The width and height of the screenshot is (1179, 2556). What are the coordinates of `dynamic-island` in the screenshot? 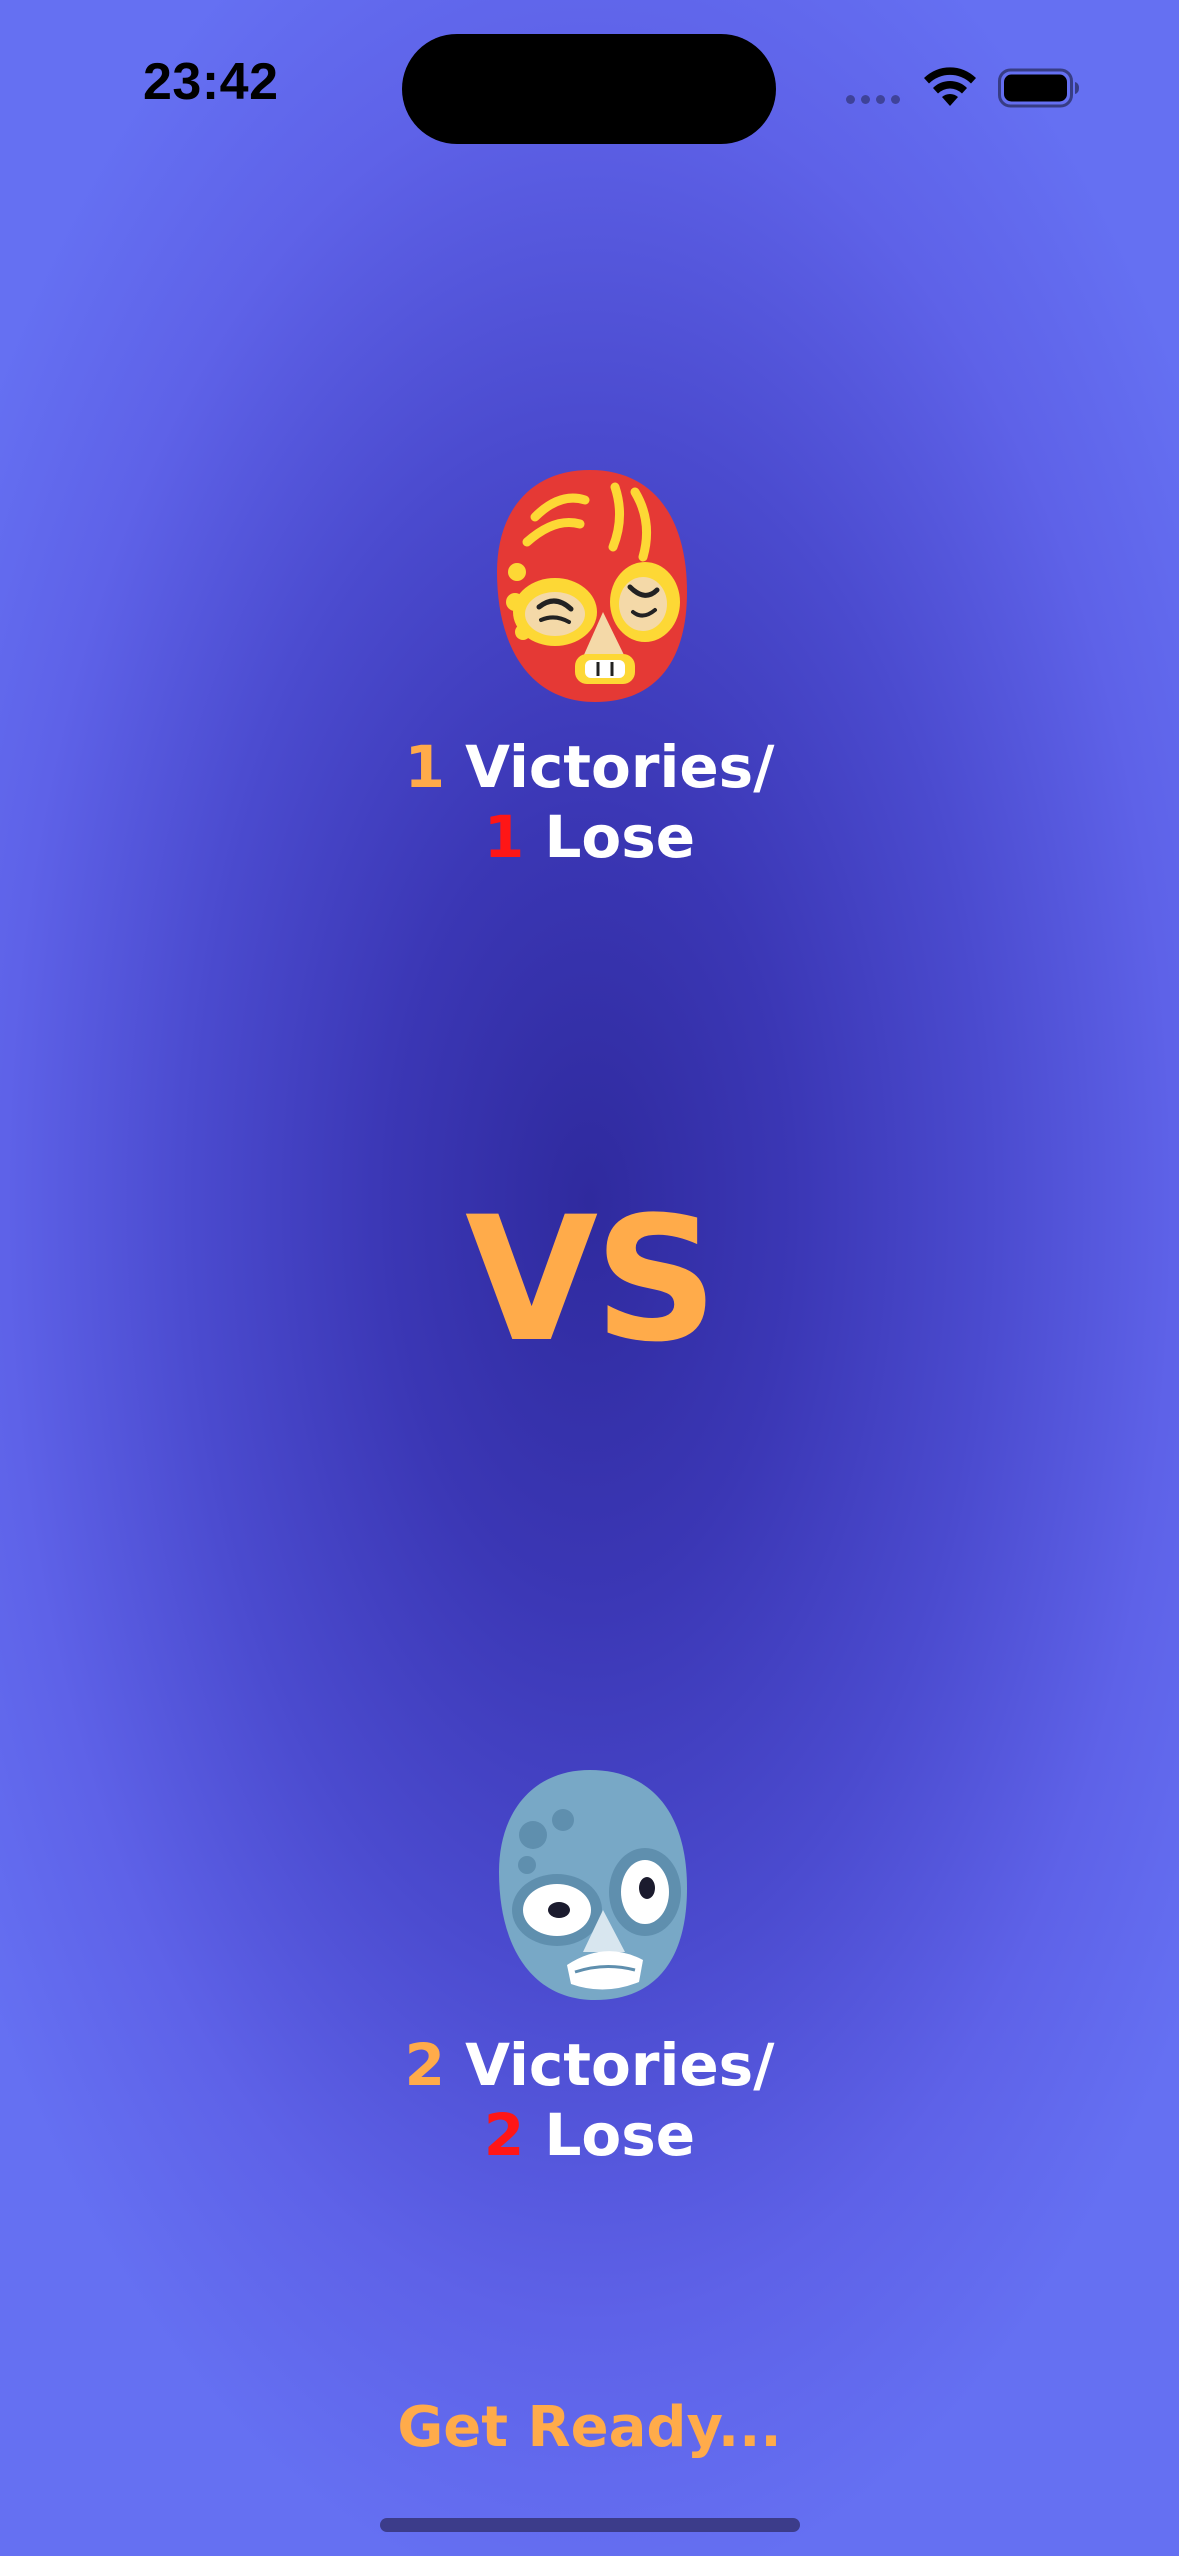 It's located at (589, 89).